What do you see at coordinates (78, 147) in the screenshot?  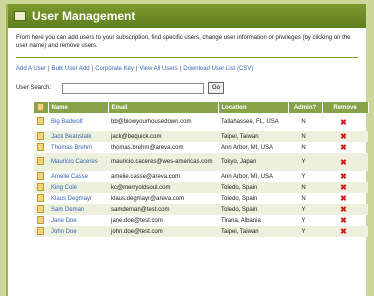 I see `user-name-link: Thomas Brehm` at bounding box center [78, 147].